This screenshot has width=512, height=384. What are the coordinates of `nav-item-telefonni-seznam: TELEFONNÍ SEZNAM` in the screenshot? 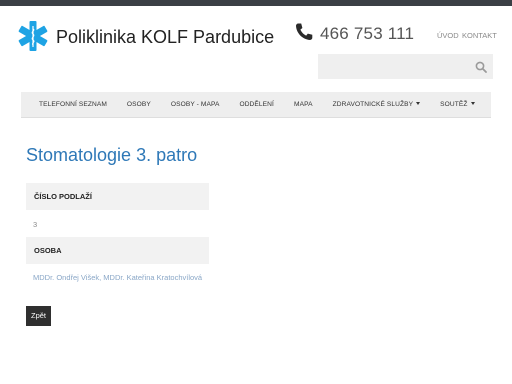 It's located at (73, 105).